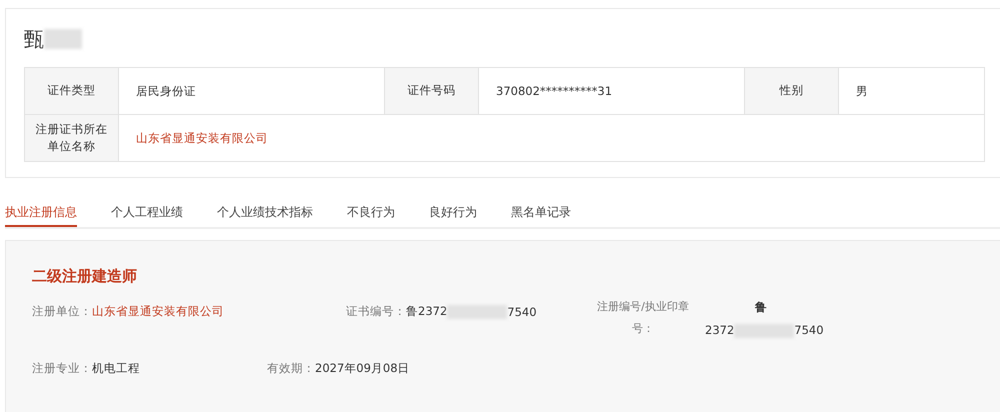 The height and width of the screenshot is (412, 1000). What do you see at coordinates (62, 311) in the screenshot?
I see `field-label: 注册单位：` at bounding box center [62, 311].